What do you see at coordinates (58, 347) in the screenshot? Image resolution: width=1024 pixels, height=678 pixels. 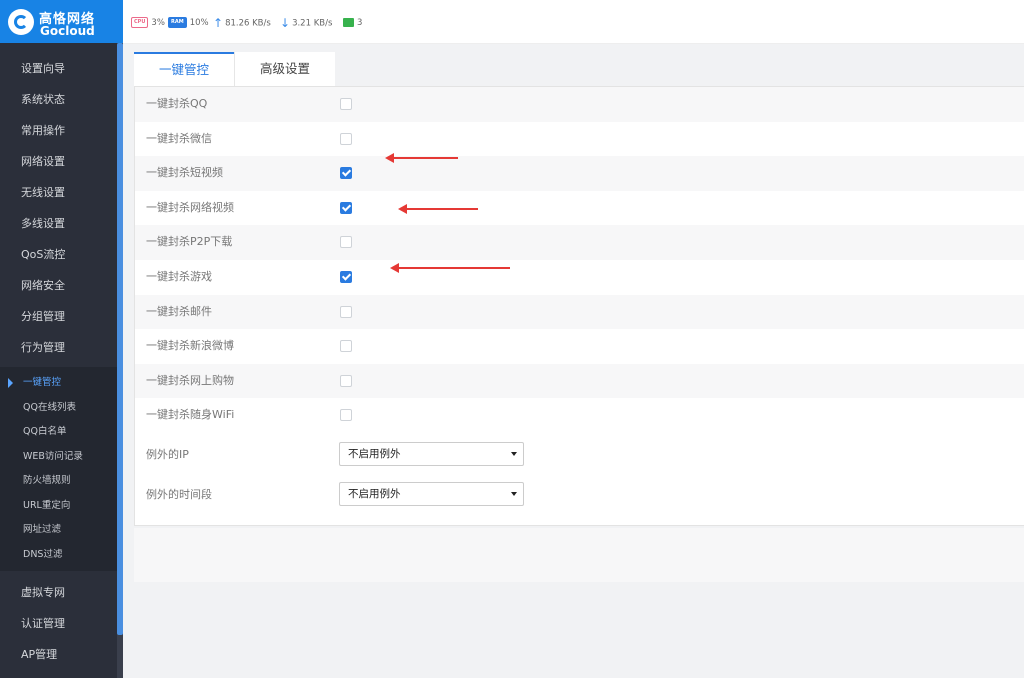 I see `sidebar-item-behavior: 行为管理` at bounding box center [58, 347].